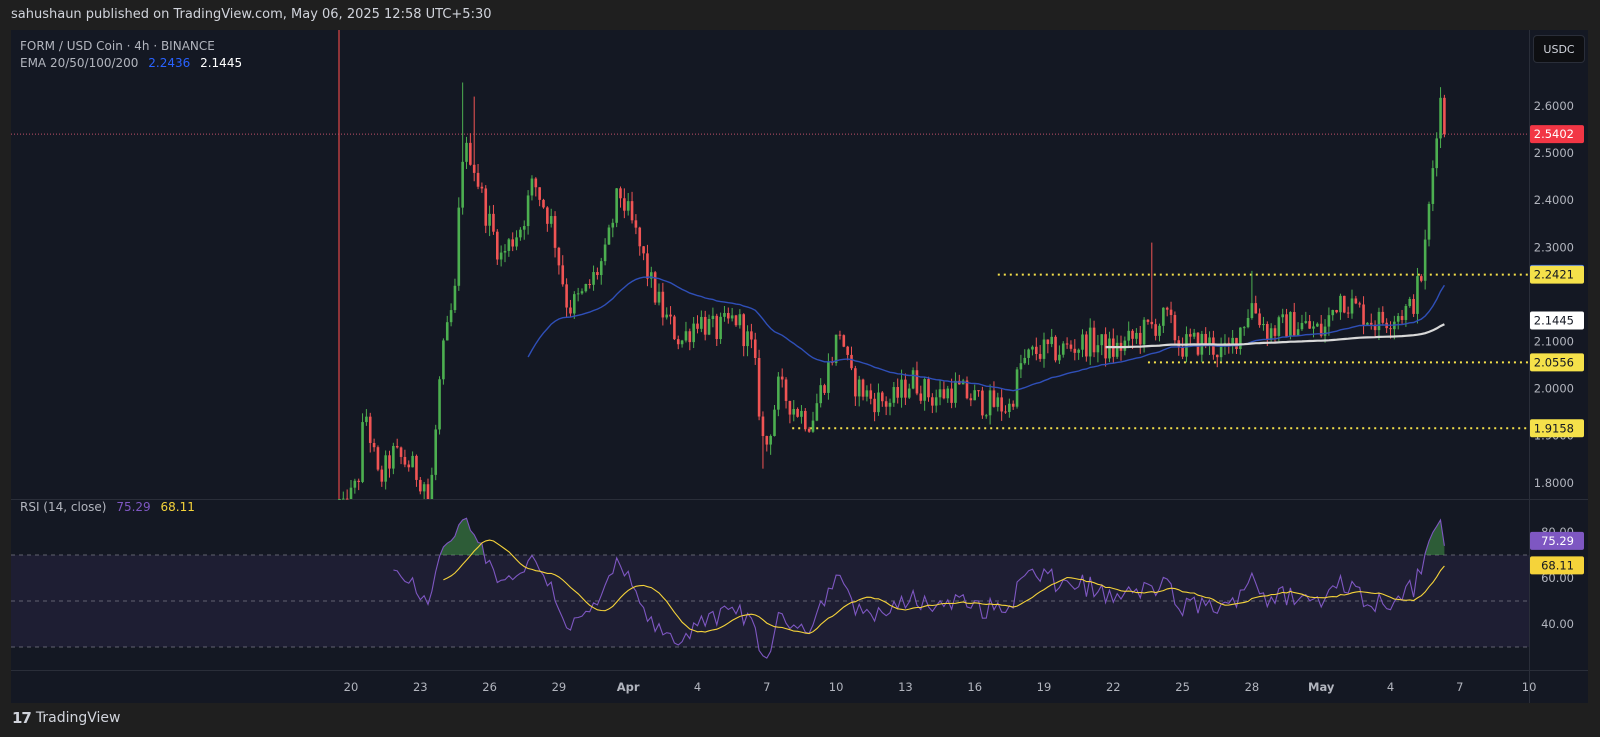 The image size is (1600, 737). Describe the element at coordinates (1559, 49) in the screenshot. I see `currency-button: USDC` at that location.